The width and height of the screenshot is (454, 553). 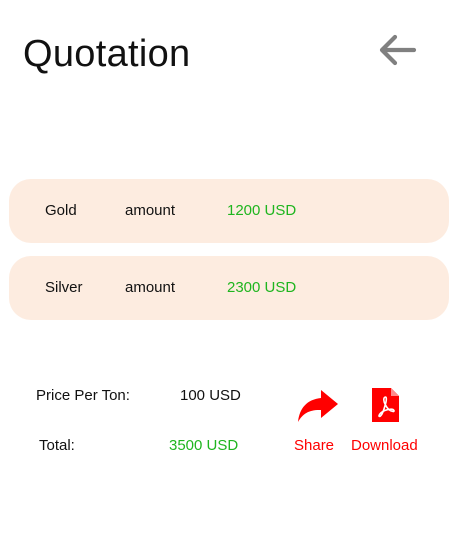 I want to click on metal-name: Gold, so click(x=61, y=210).